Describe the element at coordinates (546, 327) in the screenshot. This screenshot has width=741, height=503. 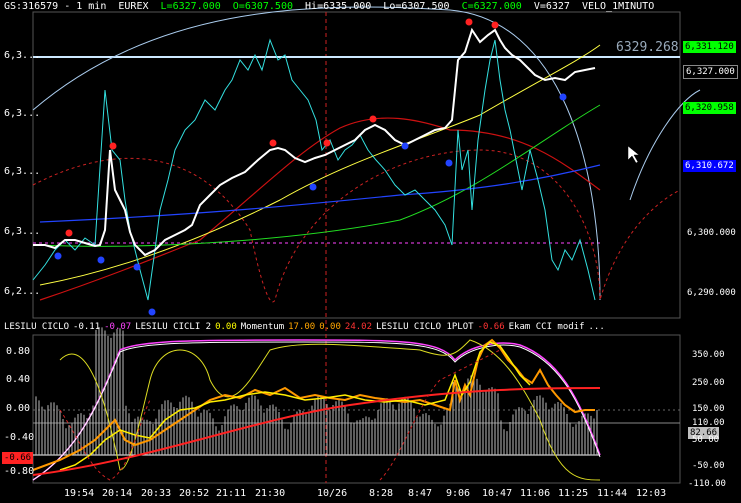
I see `indicator-header-item: Ekam CCI modif` at that location.